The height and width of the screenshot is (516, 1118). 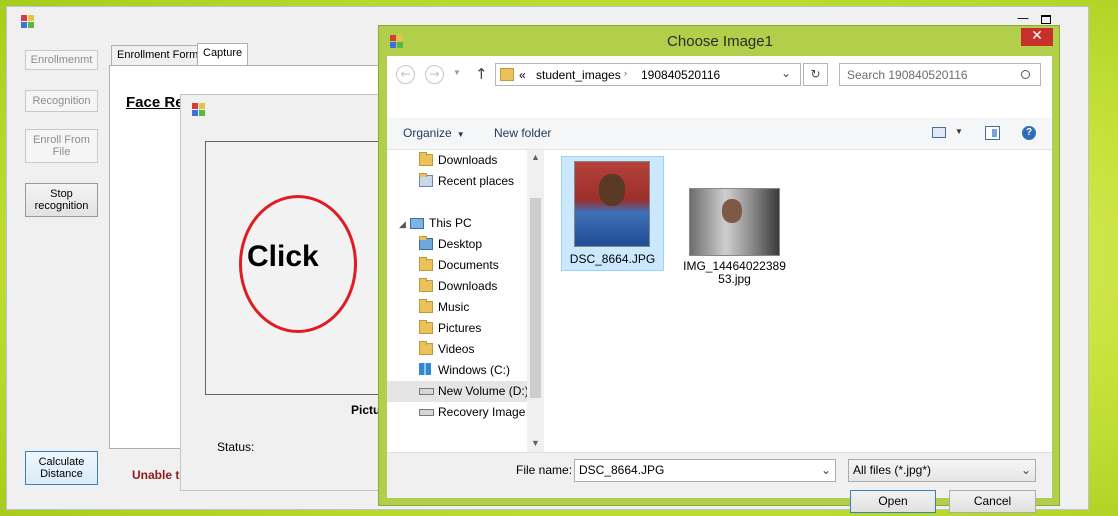 What do you see at coordinates (1023, 18) in the screenshot?
I see `minimize-icon: —` at bounding box center [1023, 18].